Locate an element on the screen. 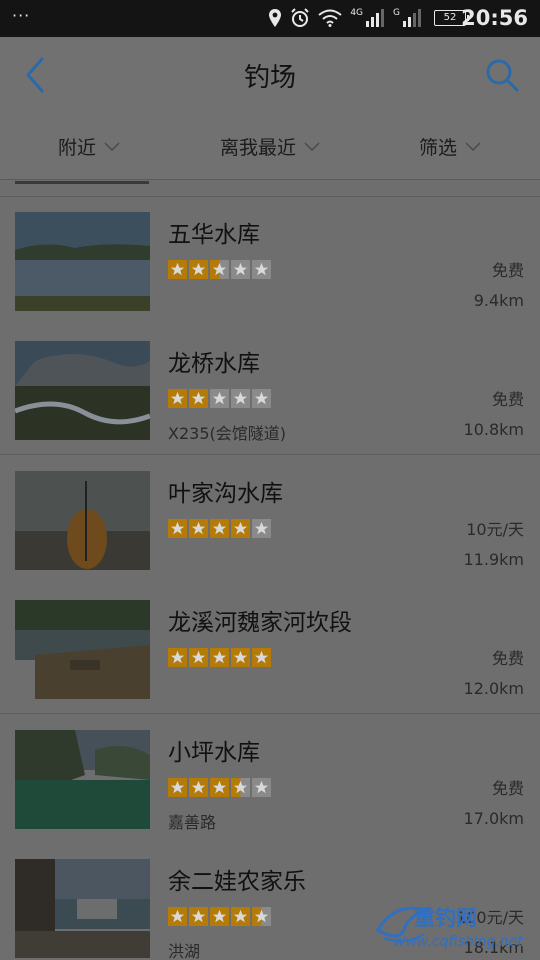 Image resolution: width=540 pixels, height=960 pixels. site-watermark: 重钓网 www.cqfishing.net is located at coordinates (454, 927).